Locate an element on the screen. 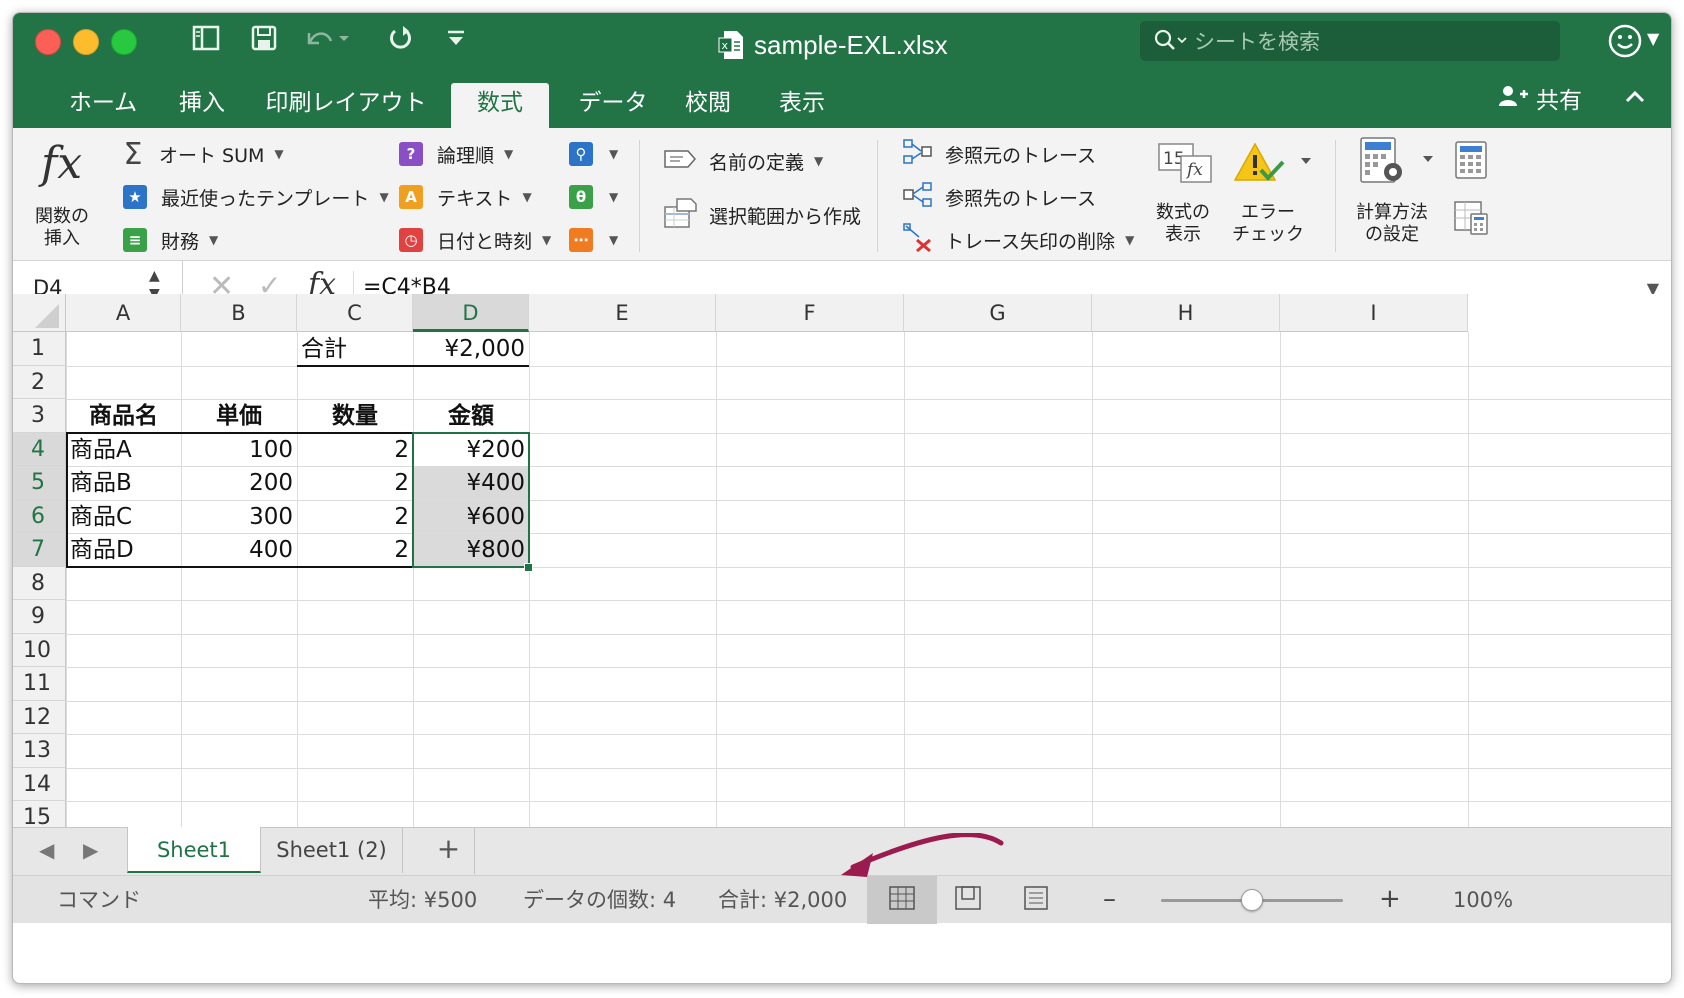 The image size is (1684, 998). feedback-smiley-icon is located at coordinates (1625, 41).